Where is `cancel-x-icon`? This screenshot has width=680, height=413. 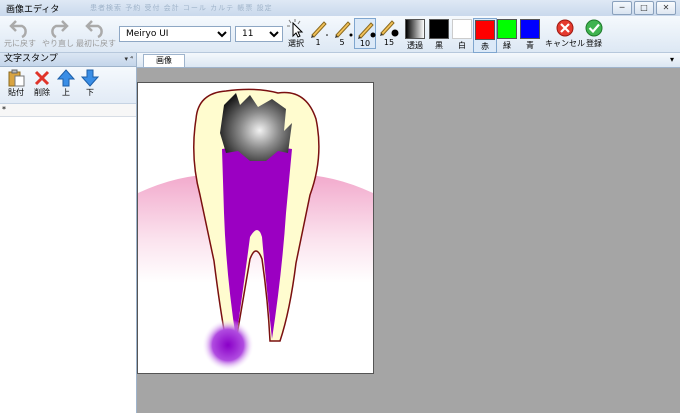
cancel-x-icon is located at coordinates (565, 28).